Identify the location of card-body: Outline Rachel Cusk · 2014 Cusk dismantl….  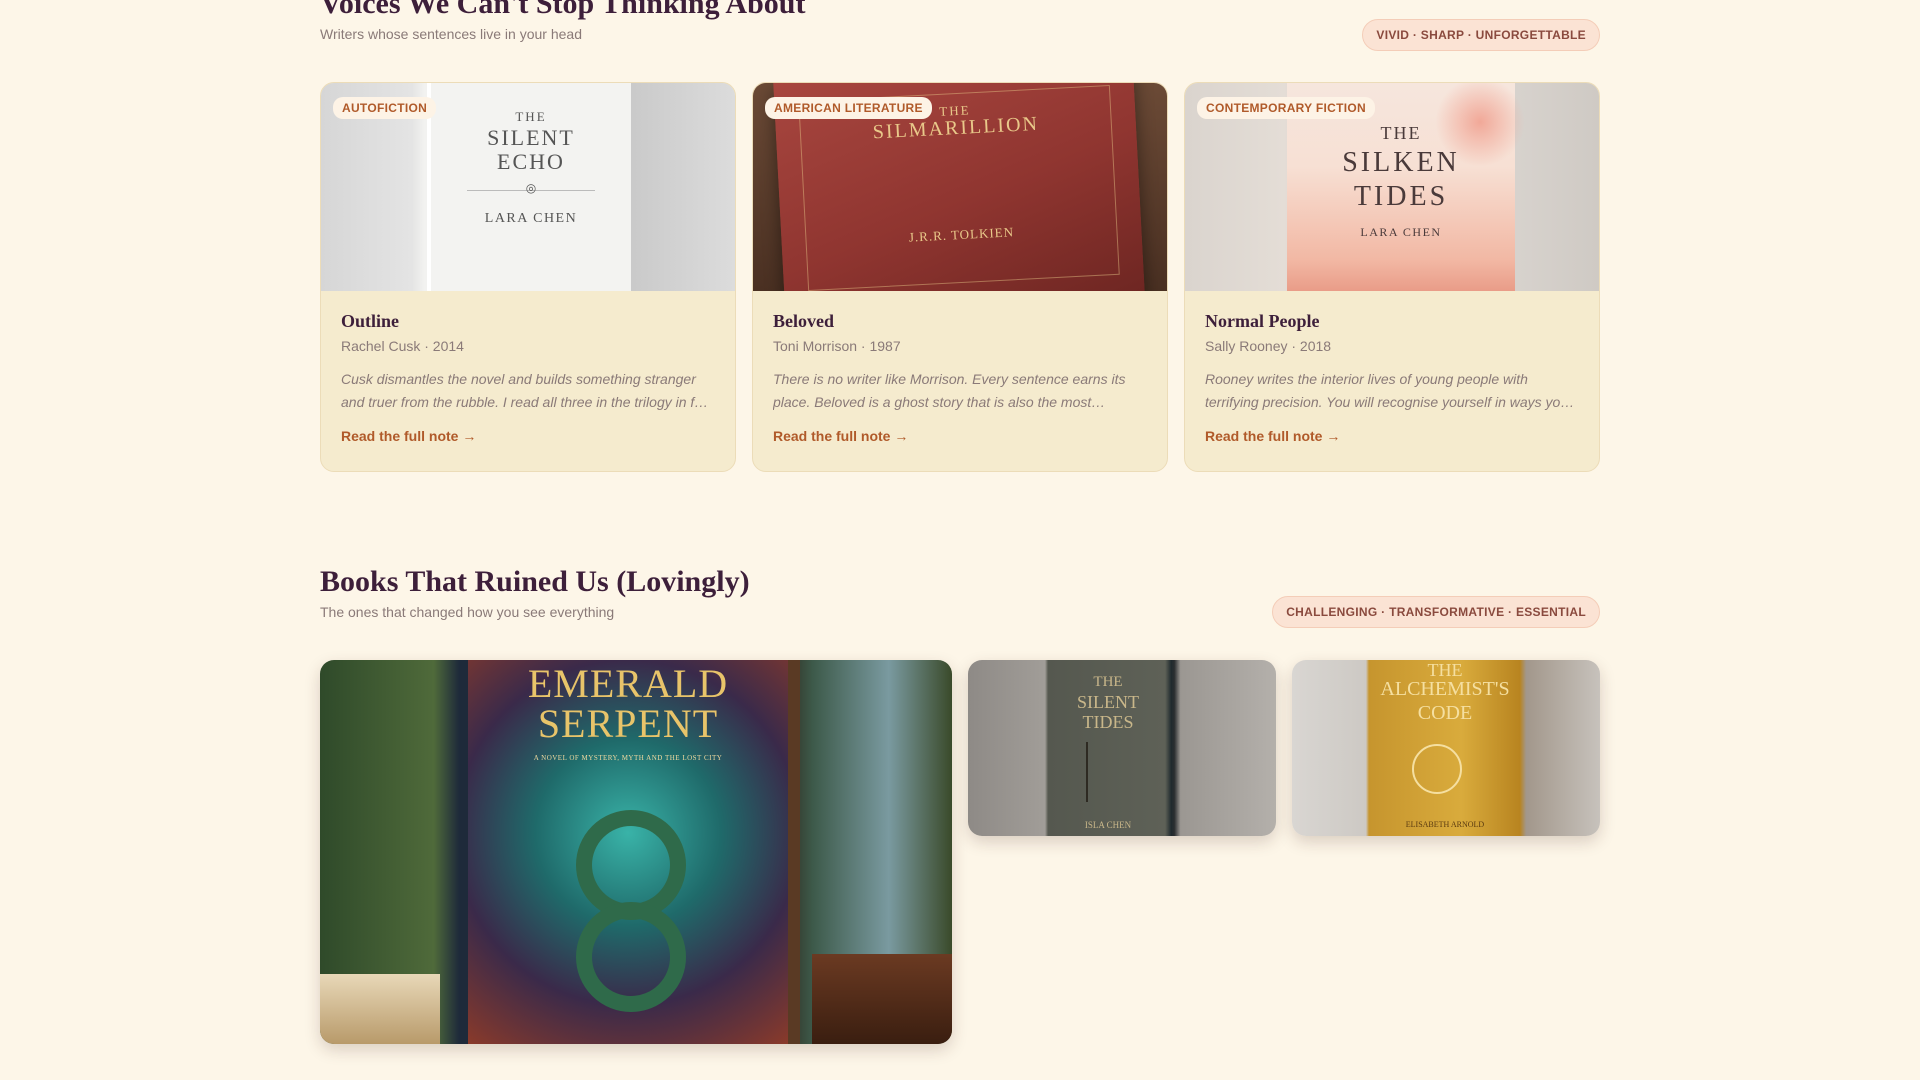
(528, 378).